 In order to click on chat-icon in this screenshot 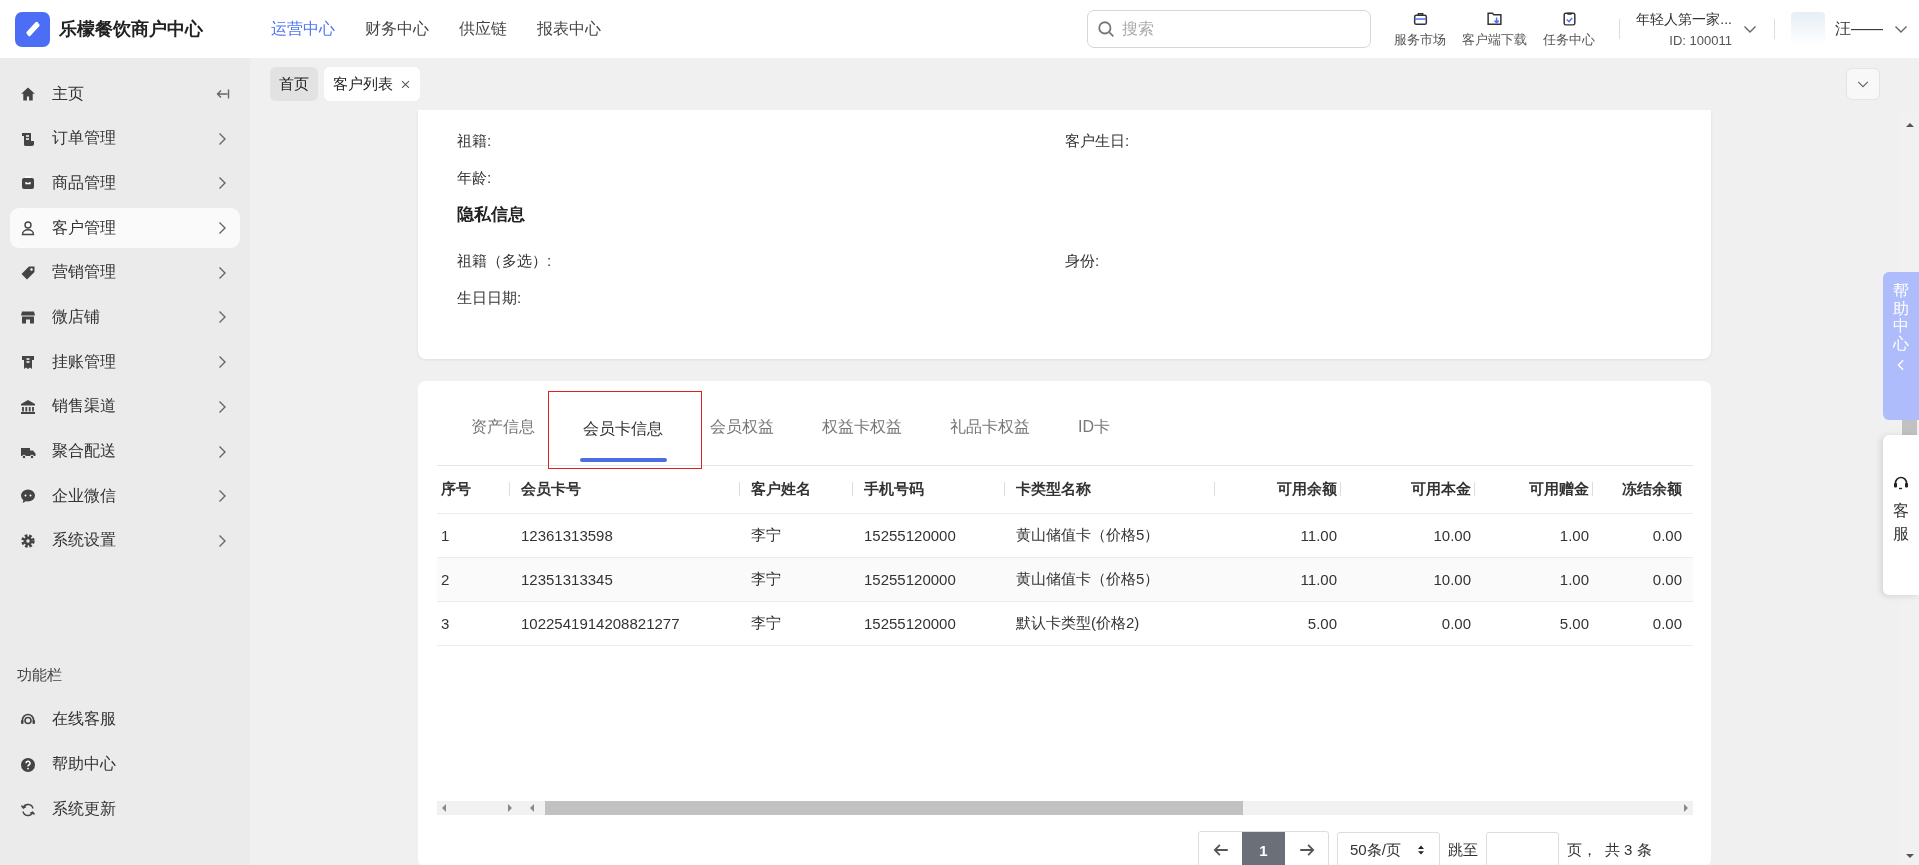, I will do `click(28, 496)`.